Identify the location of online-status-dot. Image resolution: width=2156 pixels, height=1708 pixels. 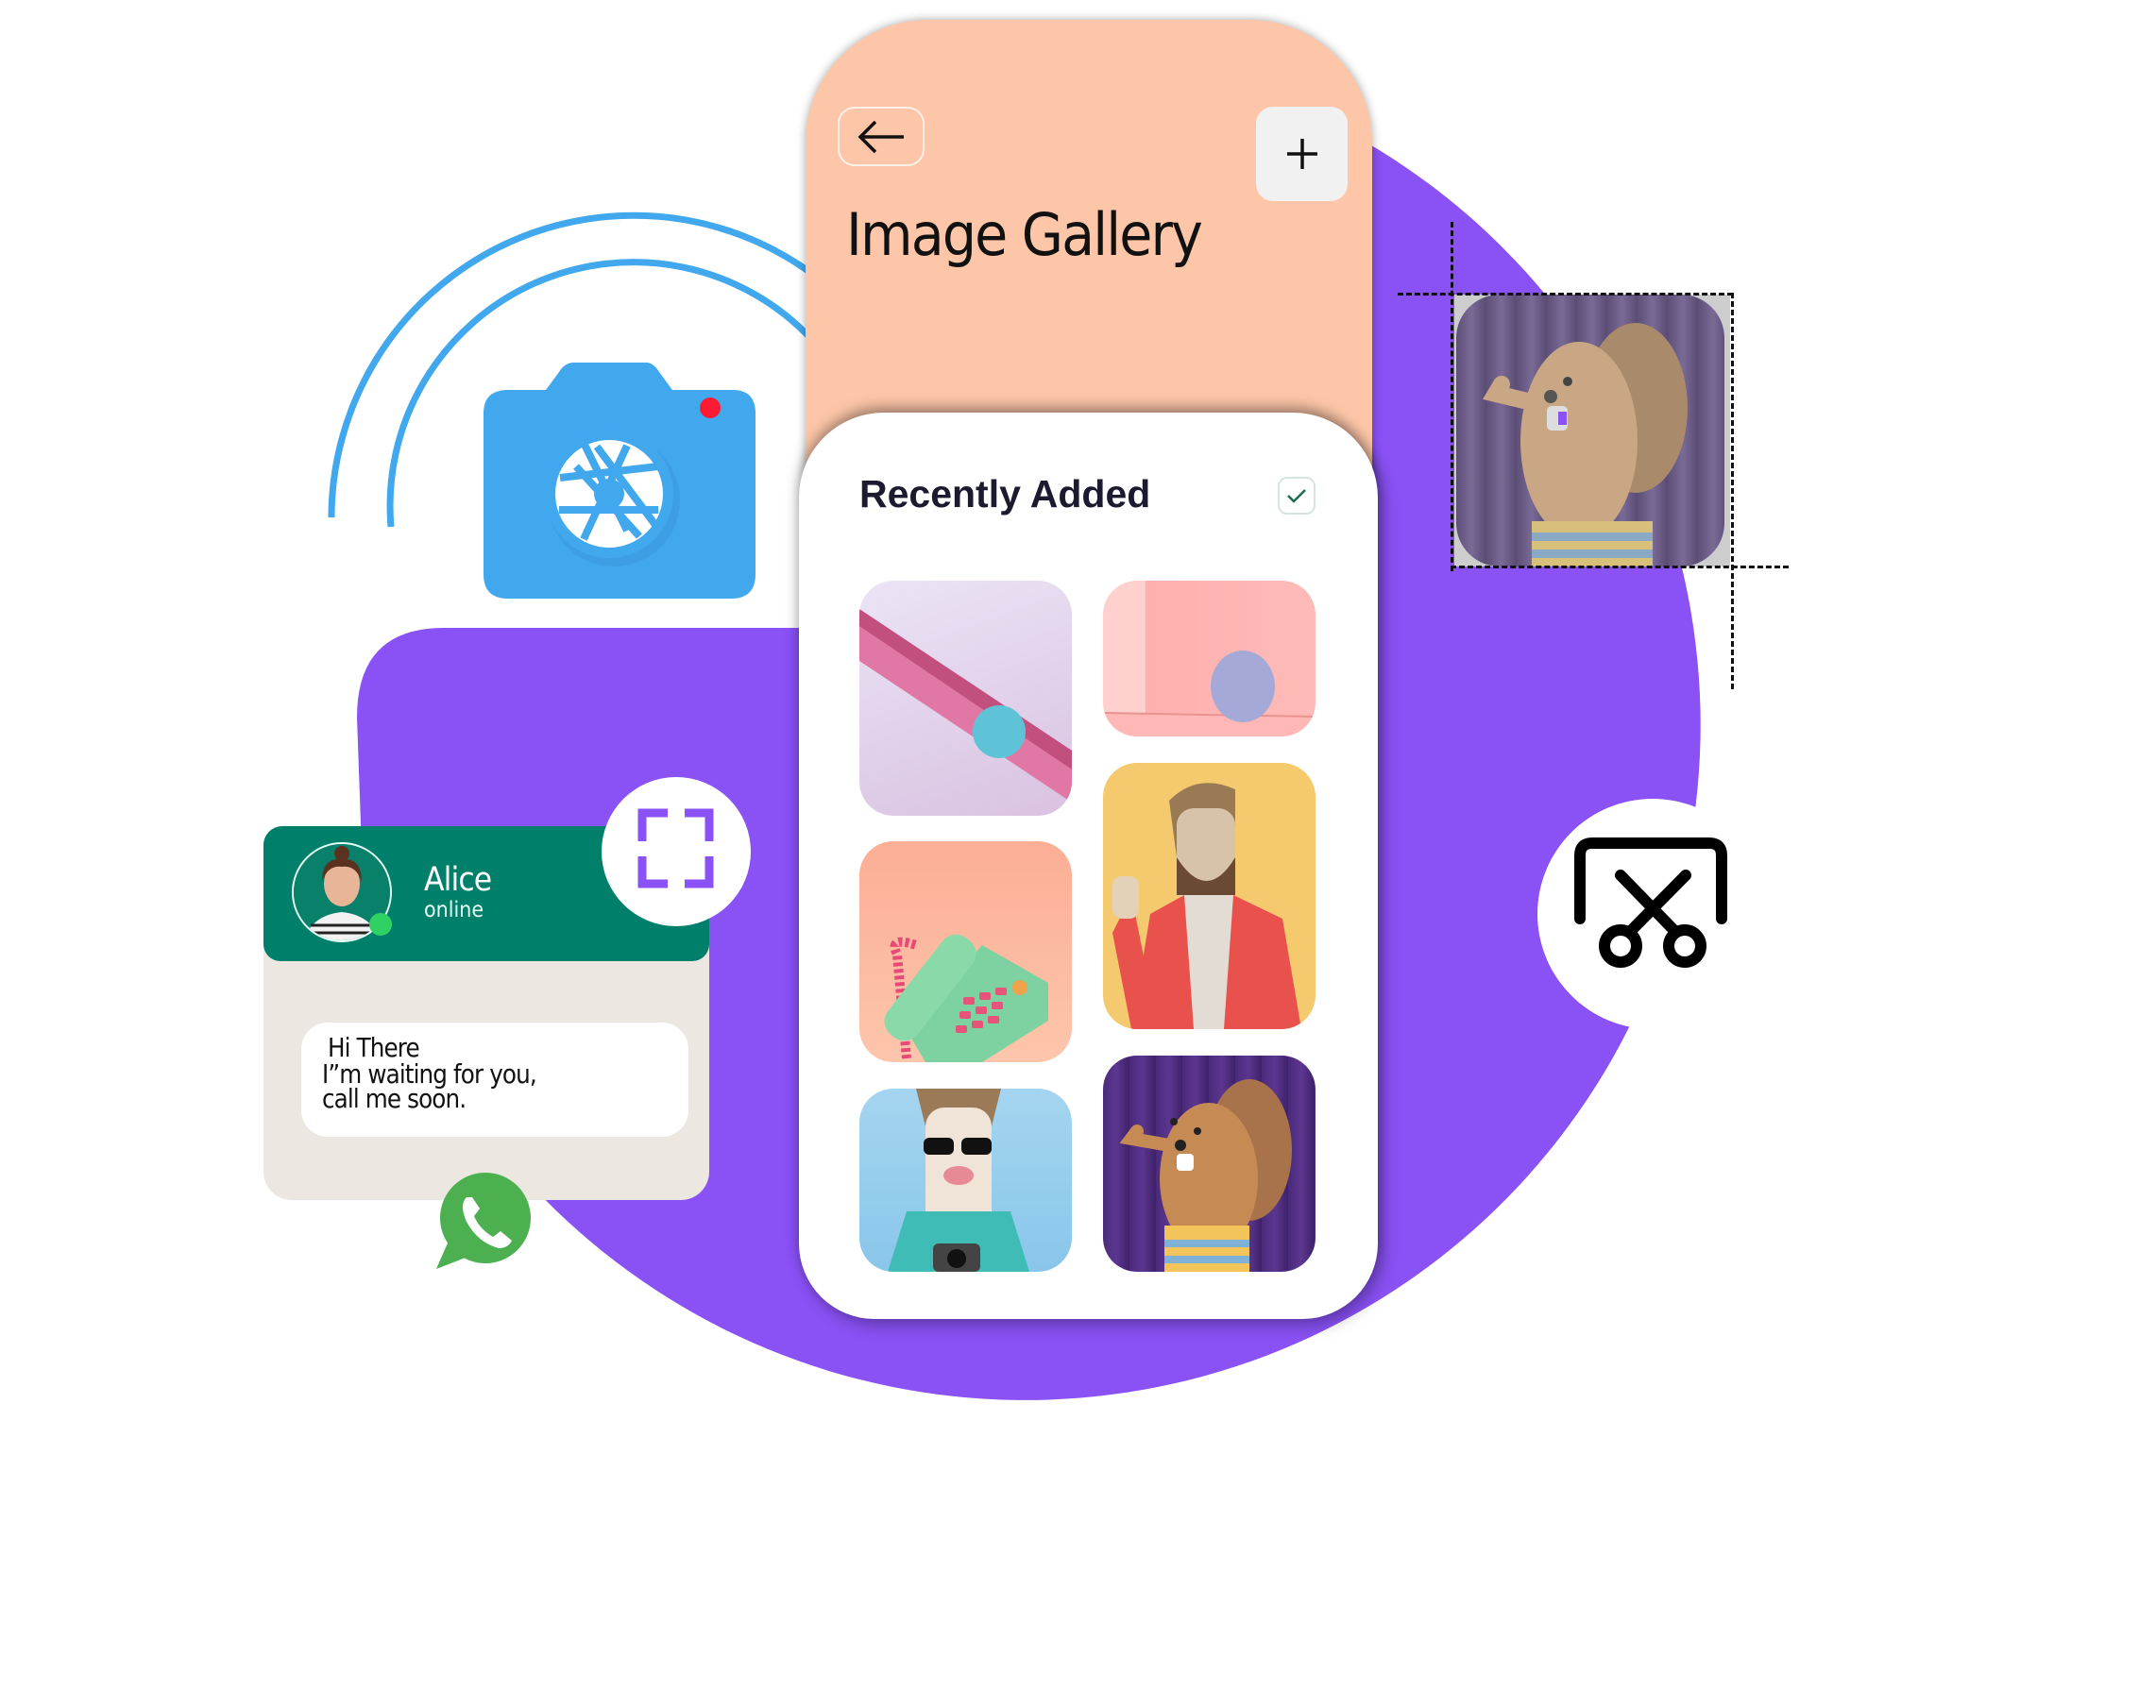
(381, 924).